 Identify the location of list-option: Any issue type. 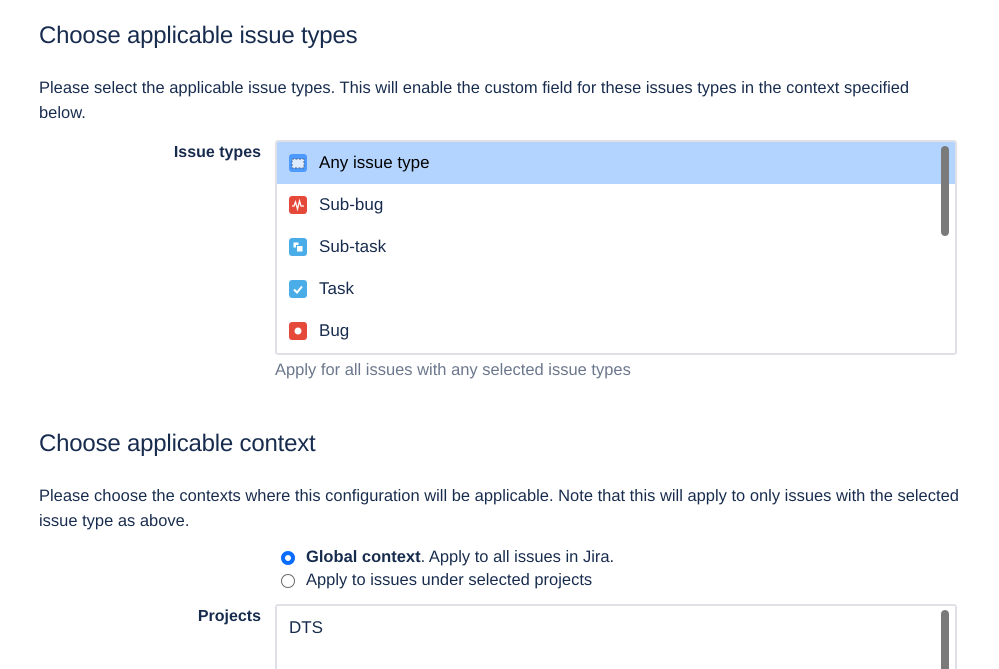
(616, 163).